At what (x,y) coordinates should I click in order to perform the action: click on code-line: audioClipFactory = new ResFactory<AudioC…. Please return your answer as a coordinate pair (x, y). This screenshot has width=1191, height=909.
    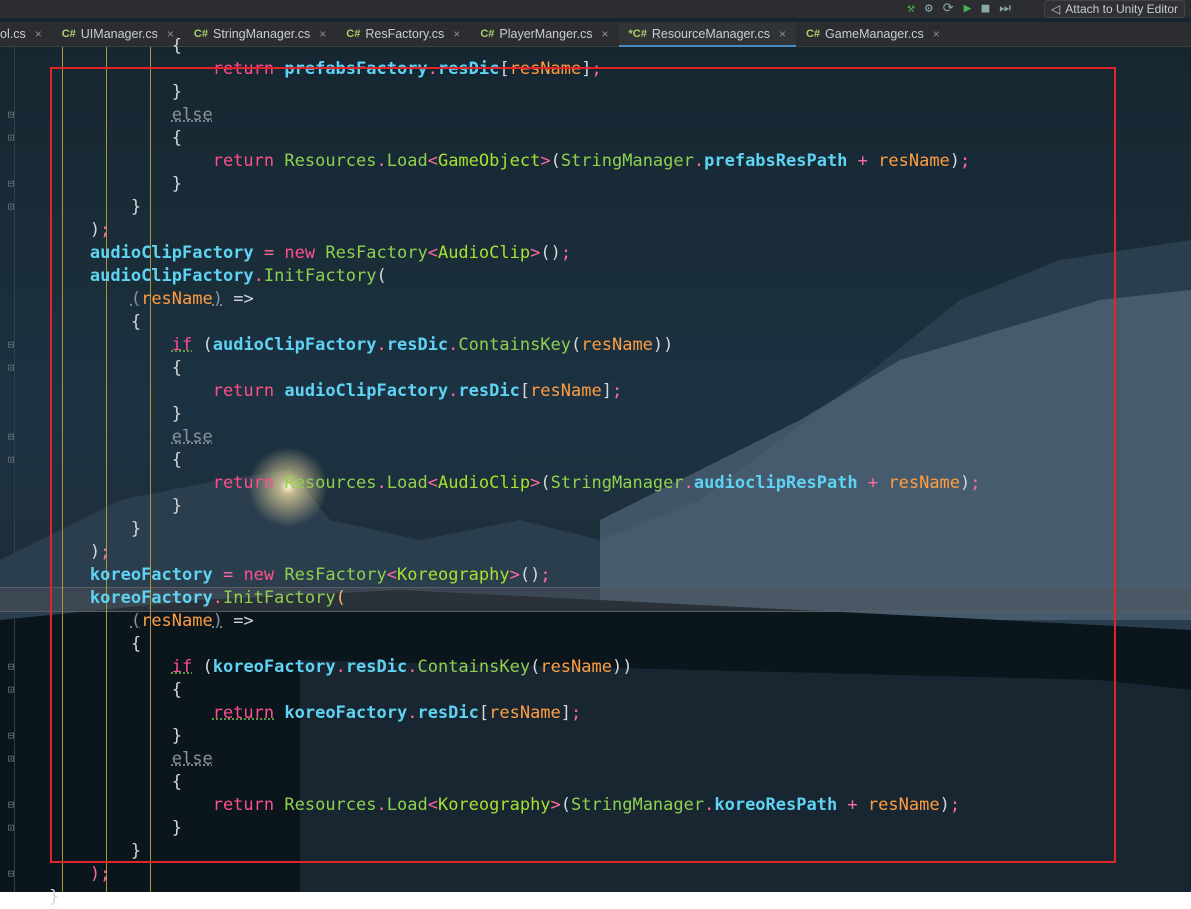
    Looking at the image, I should click on (289, 253).